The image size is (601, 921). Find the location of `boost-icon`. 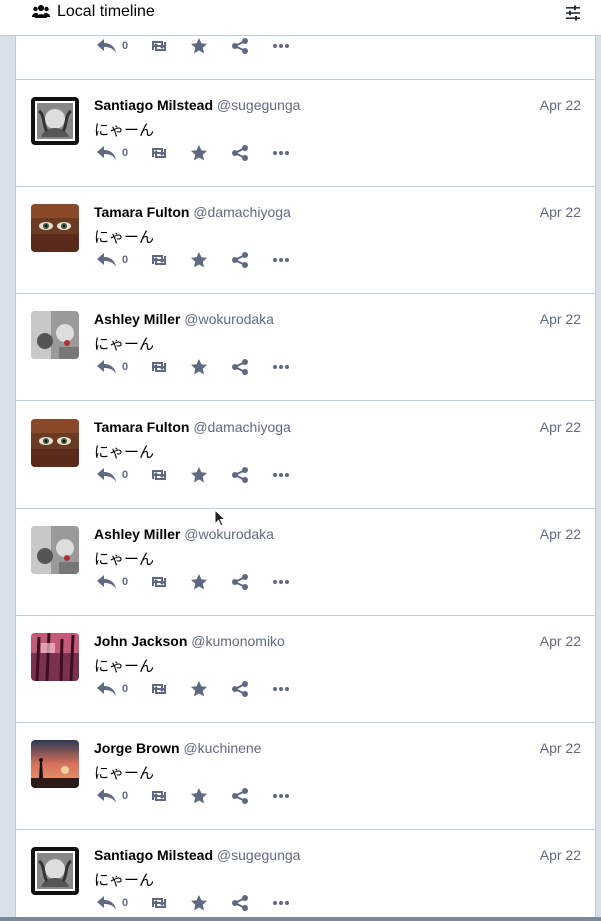

boost-icon is located at coordinates (159, 260).